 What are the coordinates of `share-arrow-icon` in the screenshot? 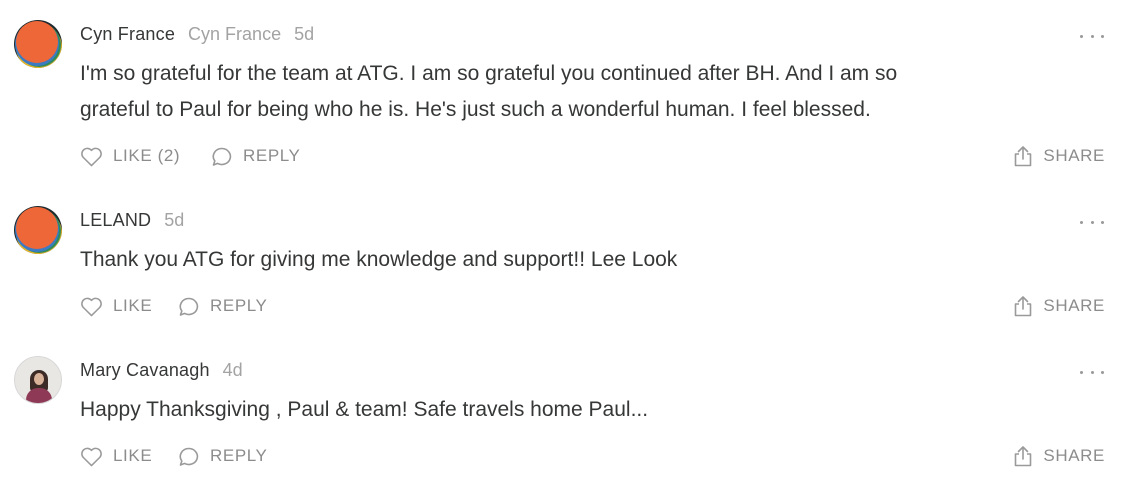 It's located at (1028, 456).